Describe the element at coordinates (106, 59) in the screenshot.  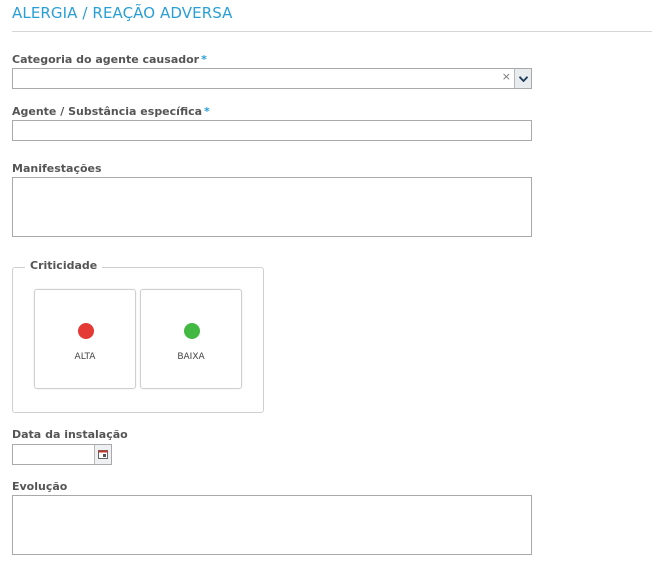
I see `categoria-label-text: Categoria do agente causador` at that location.